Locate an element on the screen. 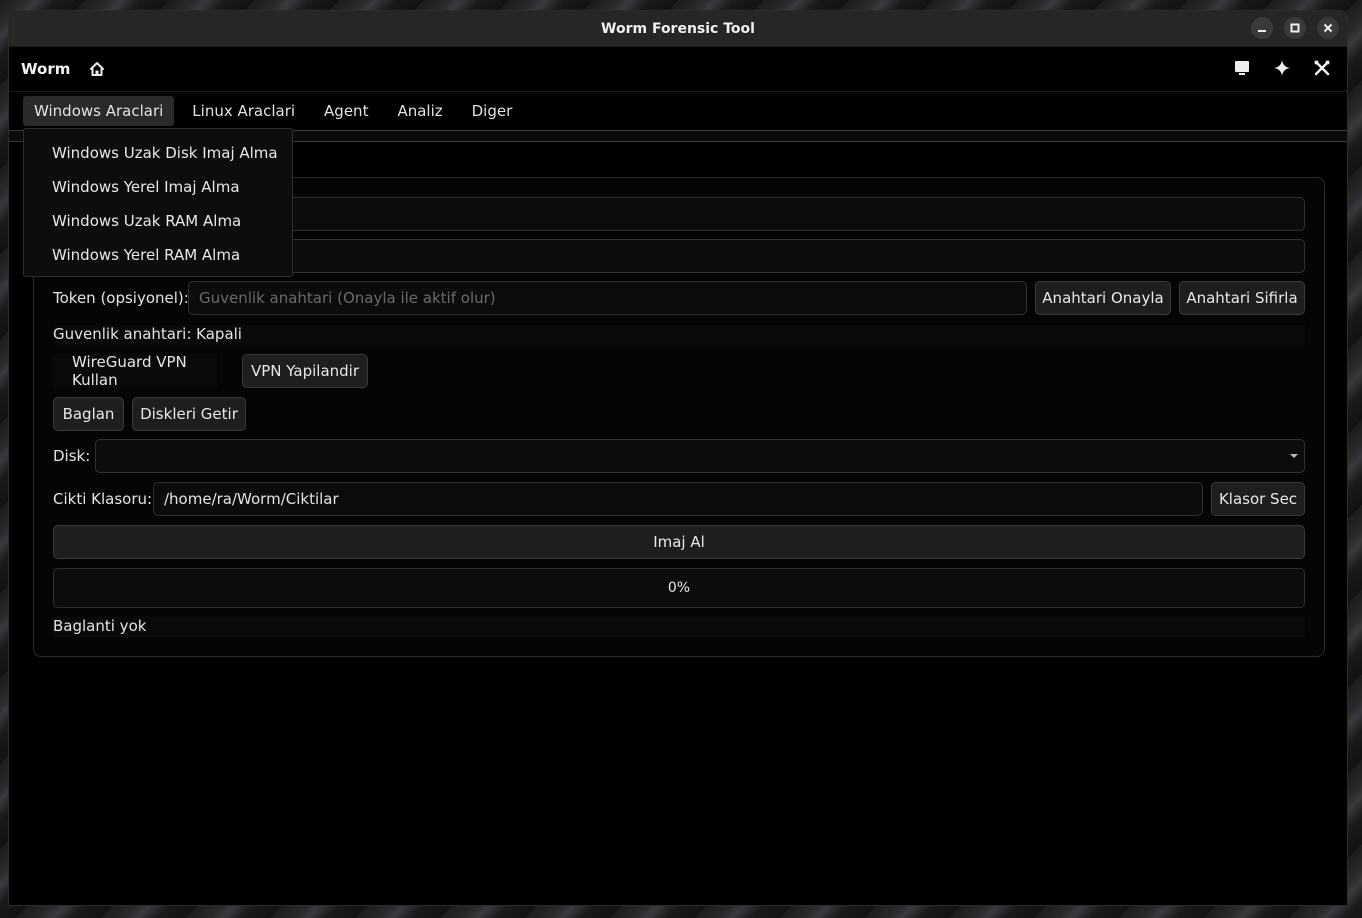 Image resolution: width=1362 pixels, height=918 pixels. output-folder-input: /home/ra/Worm/Ciktilar is located at coordinates (678, 499).